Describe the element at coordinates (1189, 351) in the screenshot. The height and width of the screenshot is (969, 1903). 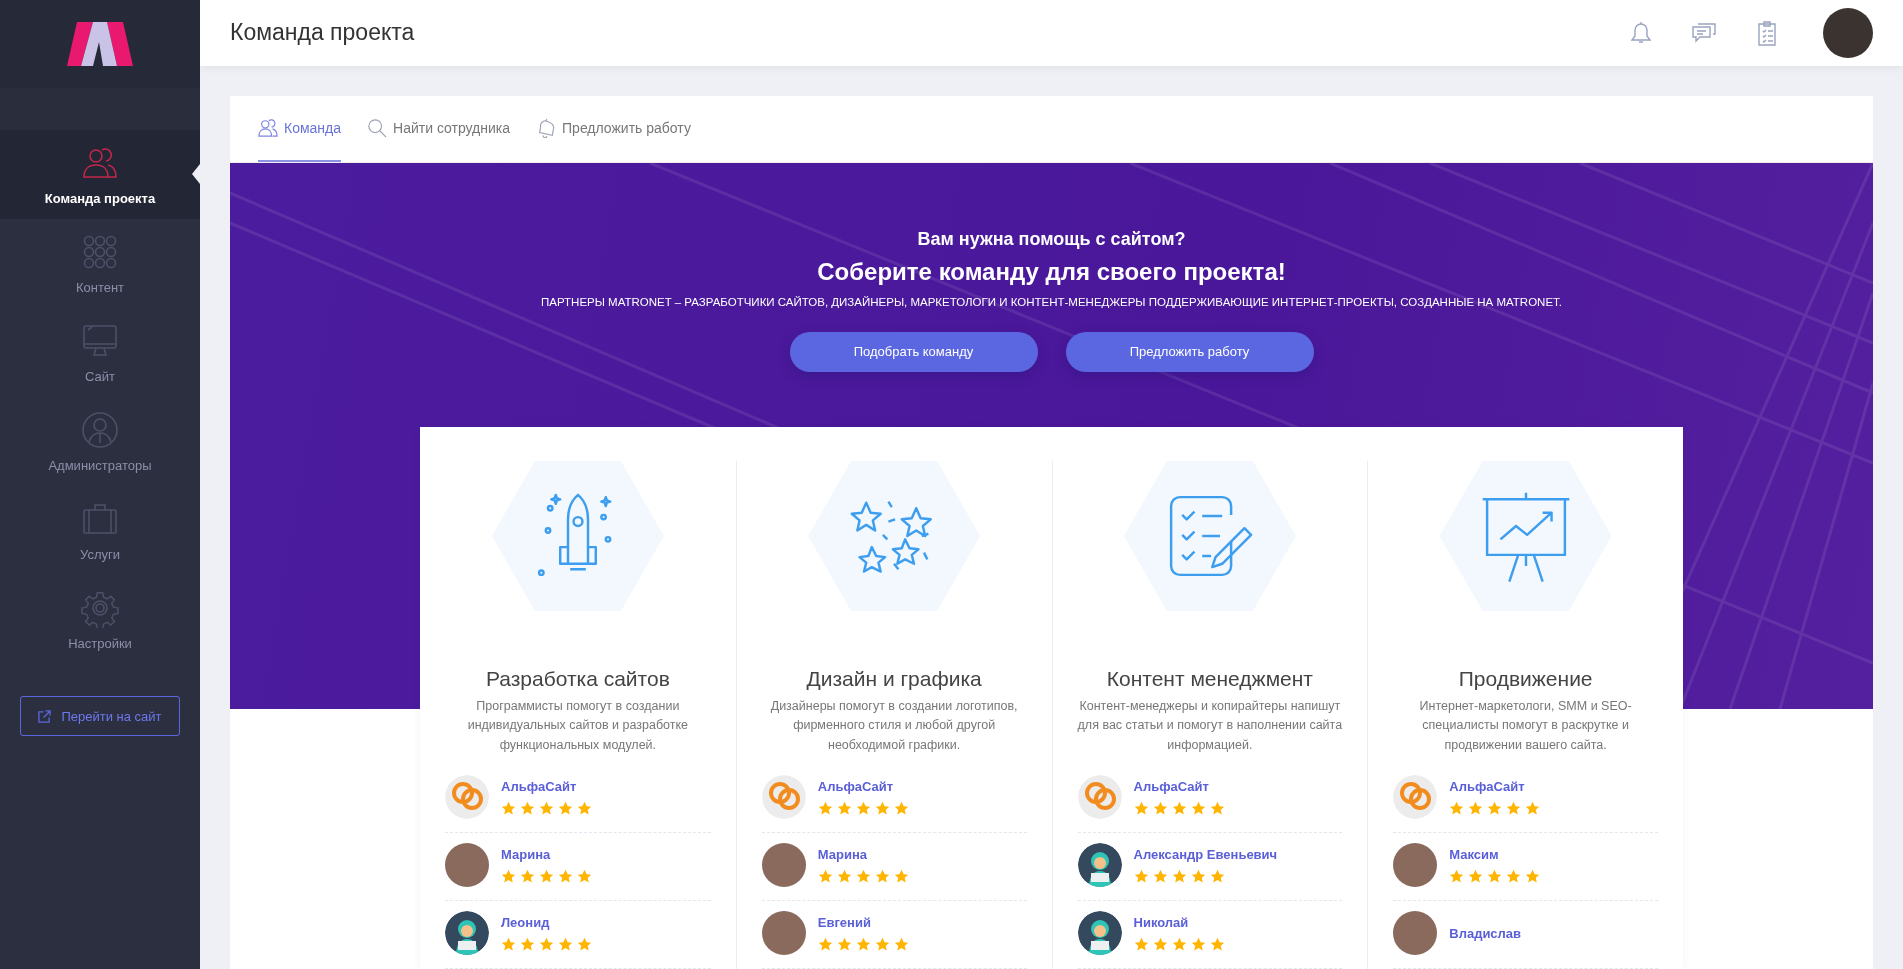
I see `banner-button: Предложить работу` at that location.